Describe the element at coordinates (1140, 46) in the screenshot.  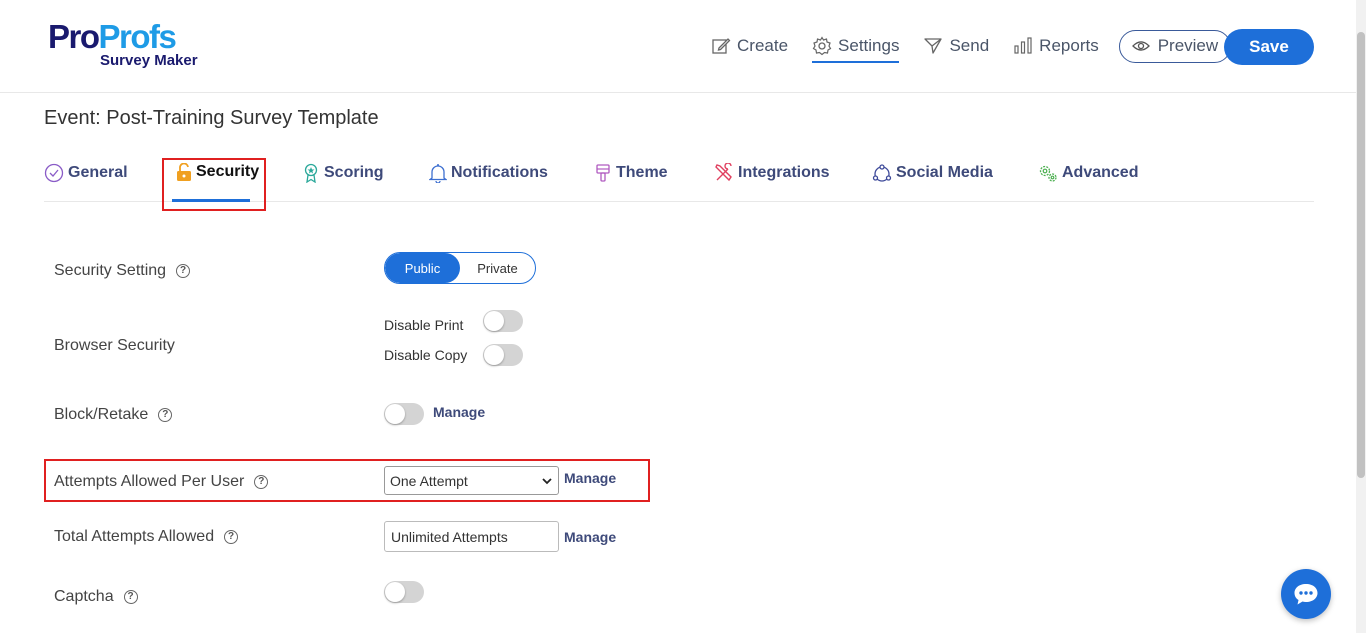
I see `eye-icon` at that location.